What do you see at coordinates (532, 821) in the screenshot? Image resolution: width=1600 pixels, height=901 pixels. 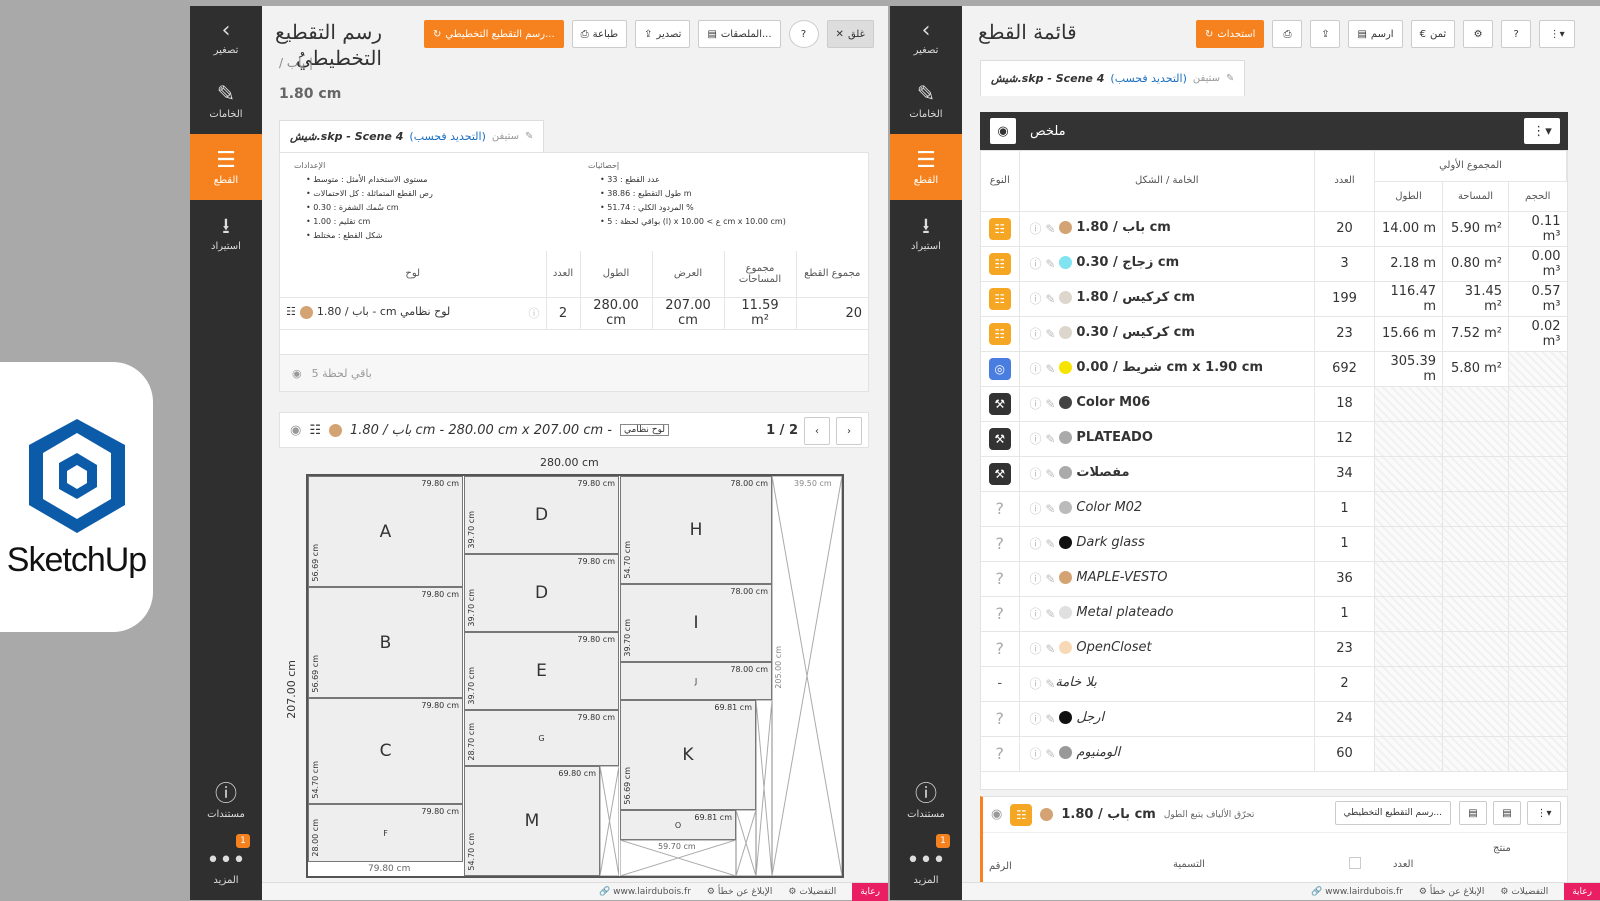 I see `piece-m: 69.80 cm M 54.70 cm` at bounding box center [532, 821].